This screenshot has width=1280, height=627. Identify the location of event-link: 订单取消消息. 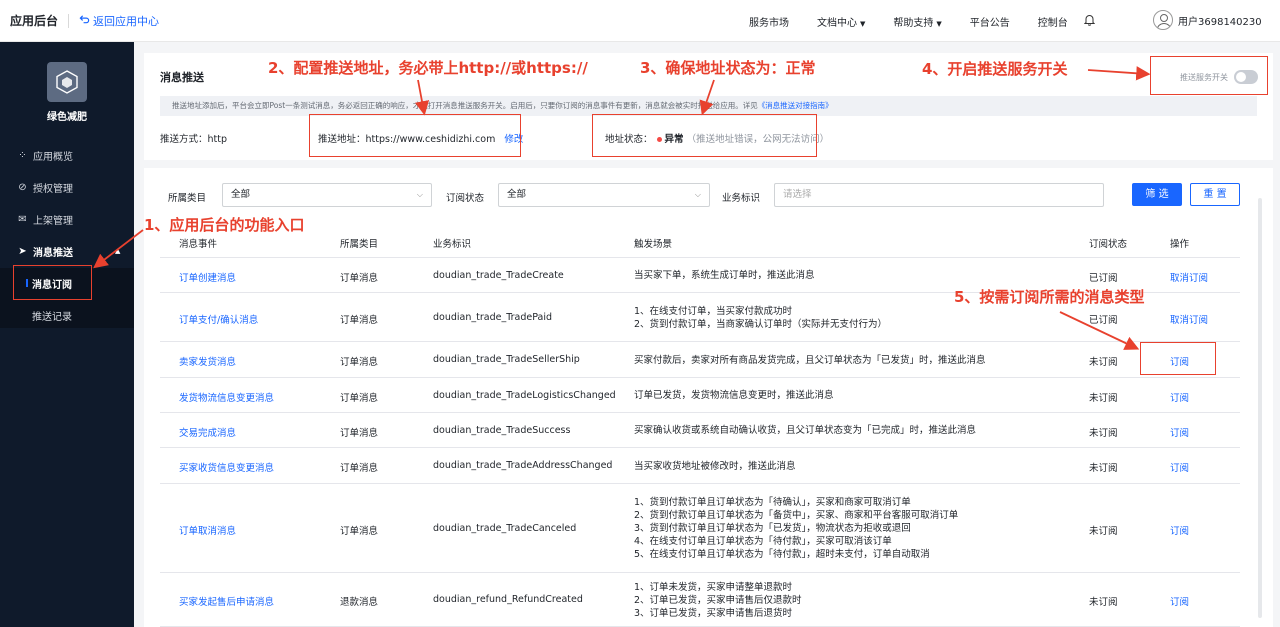
(207, 530).